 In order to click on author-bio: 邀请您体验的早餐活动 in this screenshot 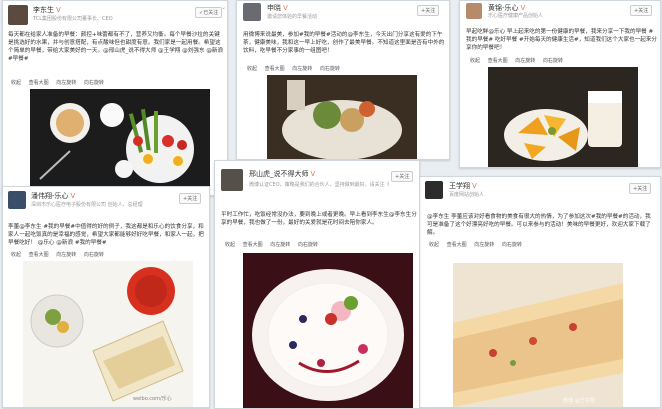, I will do `click(292, 17)`.